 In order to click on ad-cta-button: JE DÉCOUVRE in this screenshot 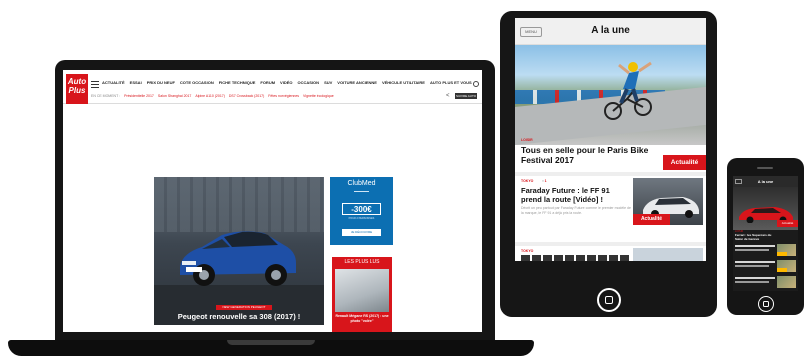, I will do `click(361, 232)`.